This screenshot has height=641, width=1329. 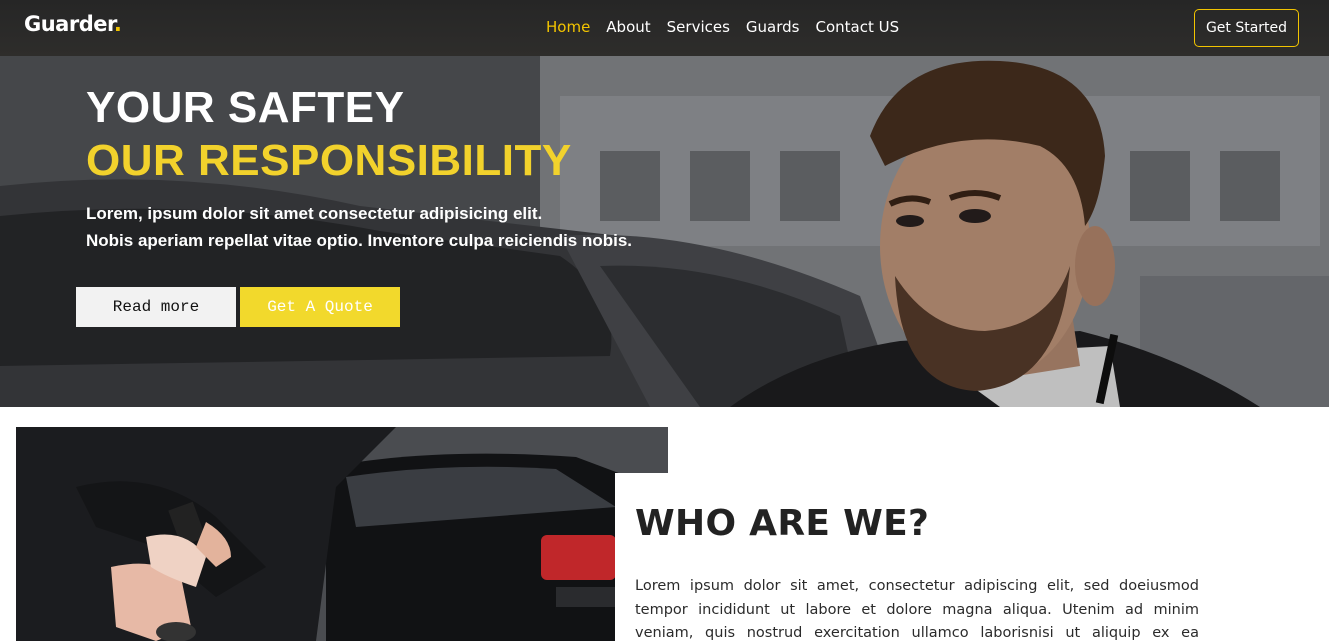 I want to click on read-more-button: Read more, so click(x=156, y=307).